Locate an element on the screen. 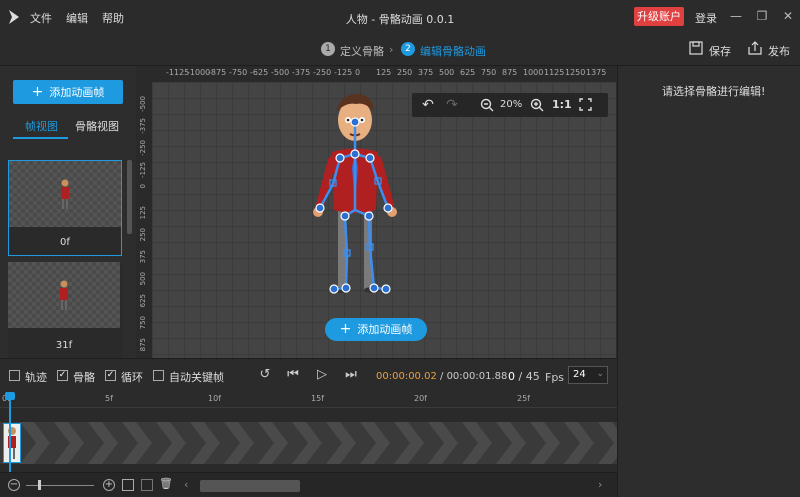 Image resolution: width=800 pixels, height=497 pixels. trail-checkbox is located at coordinates (14, 375).